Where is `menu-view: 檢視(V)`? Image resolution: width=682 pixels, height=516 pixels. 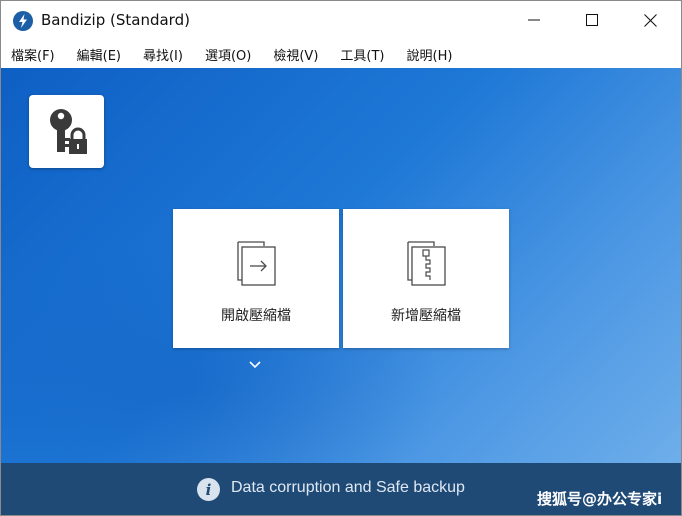
menu-view: 檢視(V) is located at coordinates (295, 54).